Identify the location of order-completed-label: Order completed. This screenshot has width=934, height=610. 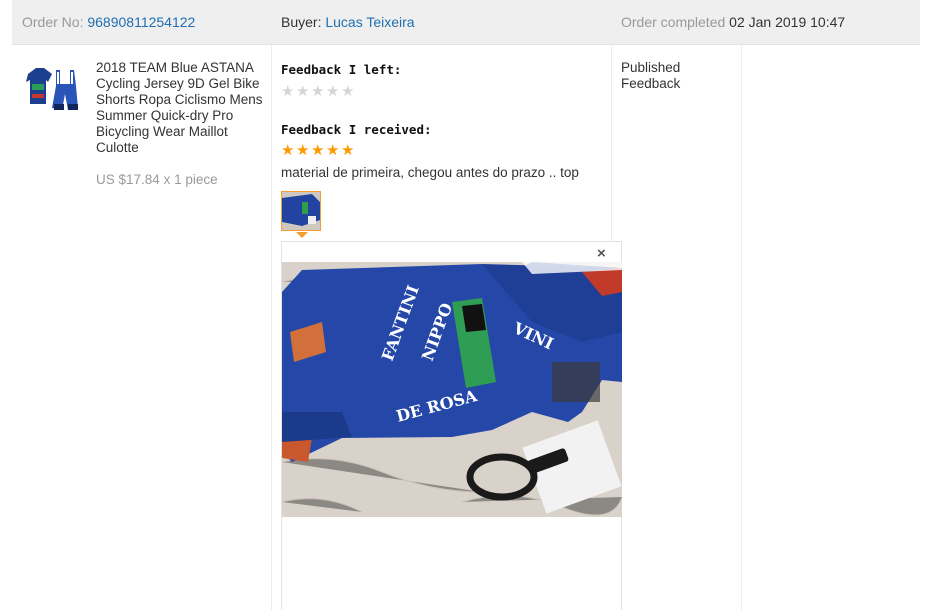
(673, 22).